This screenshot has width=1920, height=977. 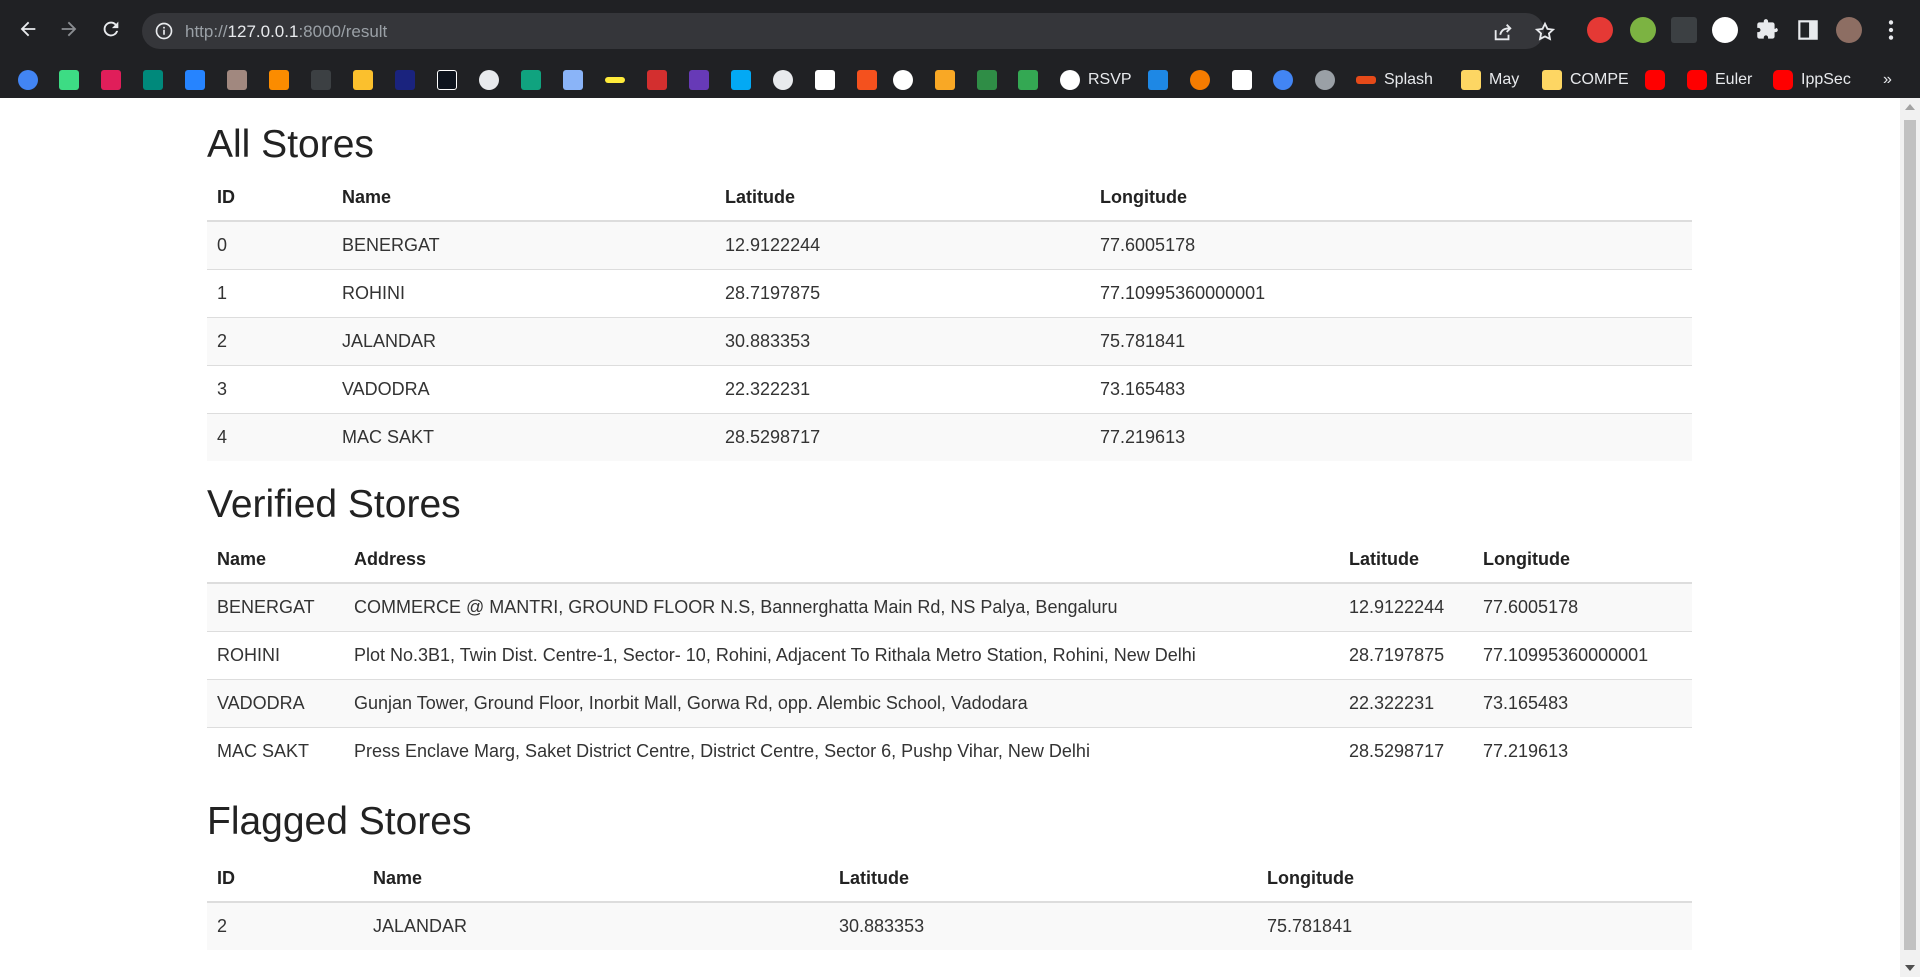 I want to click on scroll-up-arrow-icon, so click(x=1910, y=107).